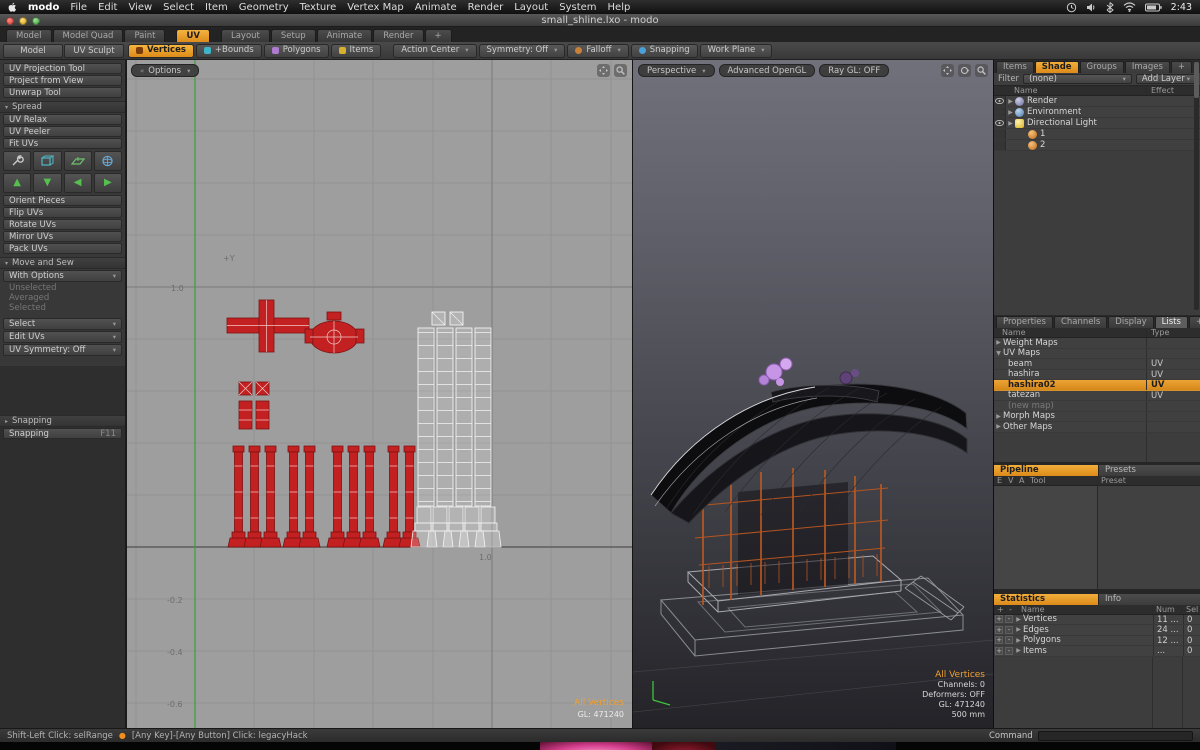 The image size is (1200, 750). Describe the element at coordinates (94, 50) in the screenshot. I see `tab-sidebar-uv-sculpt: UV Sculpt` at that location.